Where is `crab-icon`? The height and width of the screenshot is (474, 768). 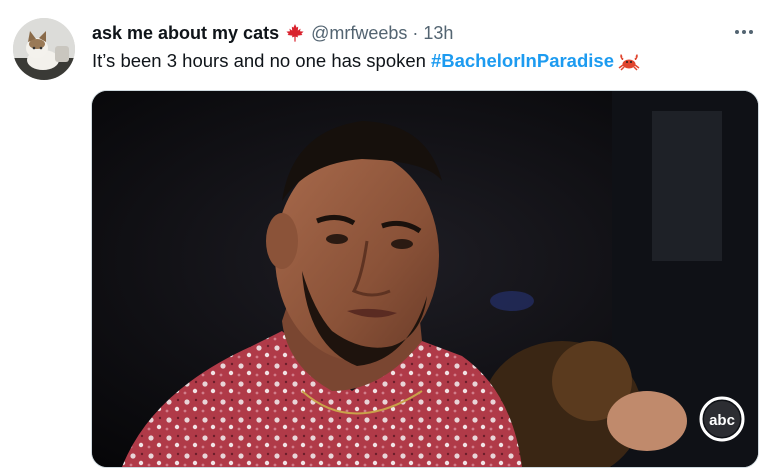 crab-icon is located at coordinates (629, 61).